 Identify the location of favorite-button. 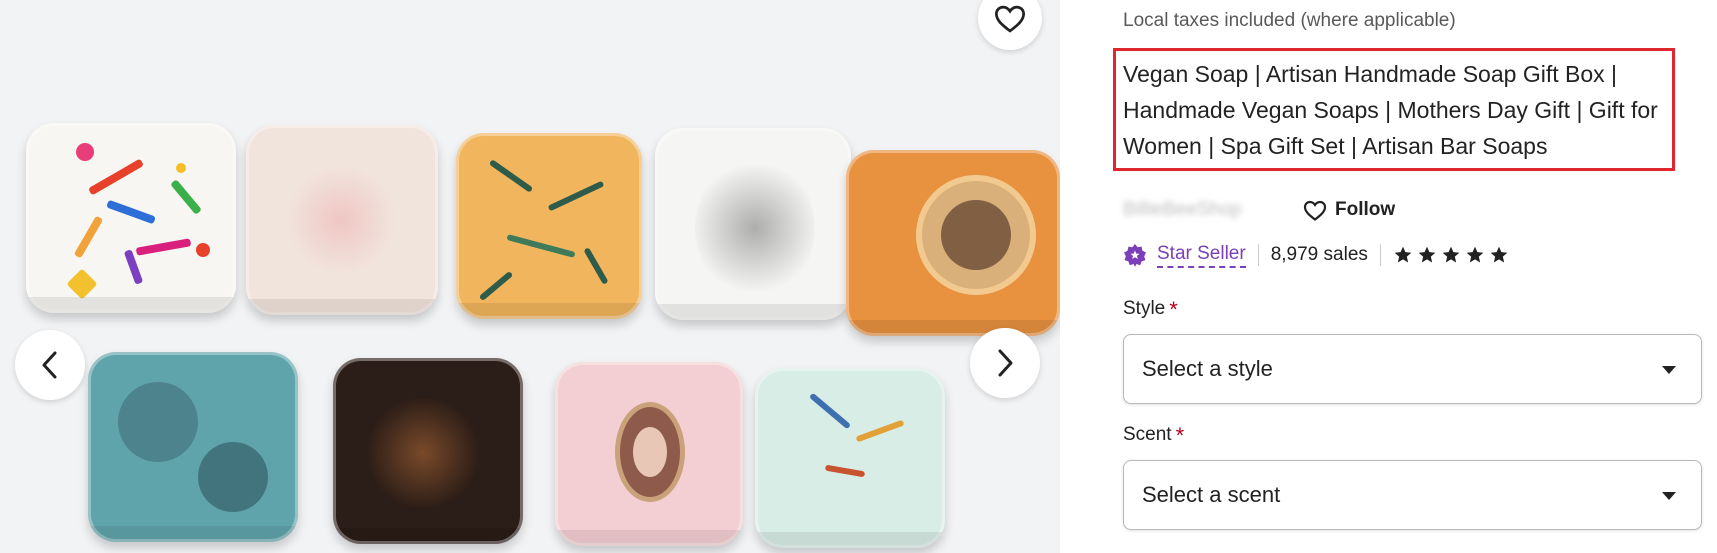
(1010, 25).